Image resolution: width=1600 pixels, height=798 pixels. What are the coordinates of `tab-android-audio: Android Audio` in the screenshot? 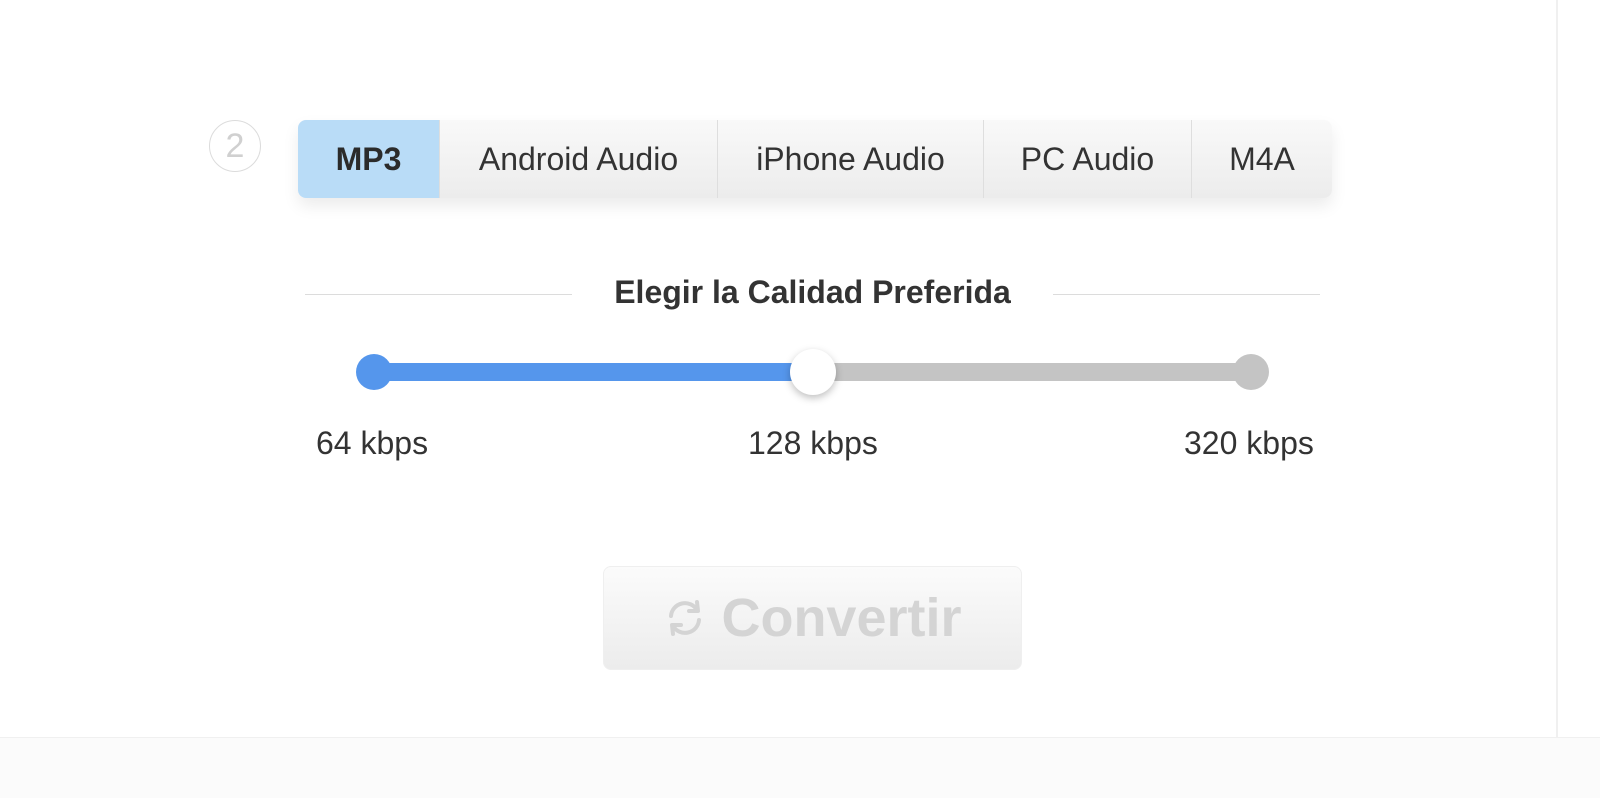 It's located at (578, 159).